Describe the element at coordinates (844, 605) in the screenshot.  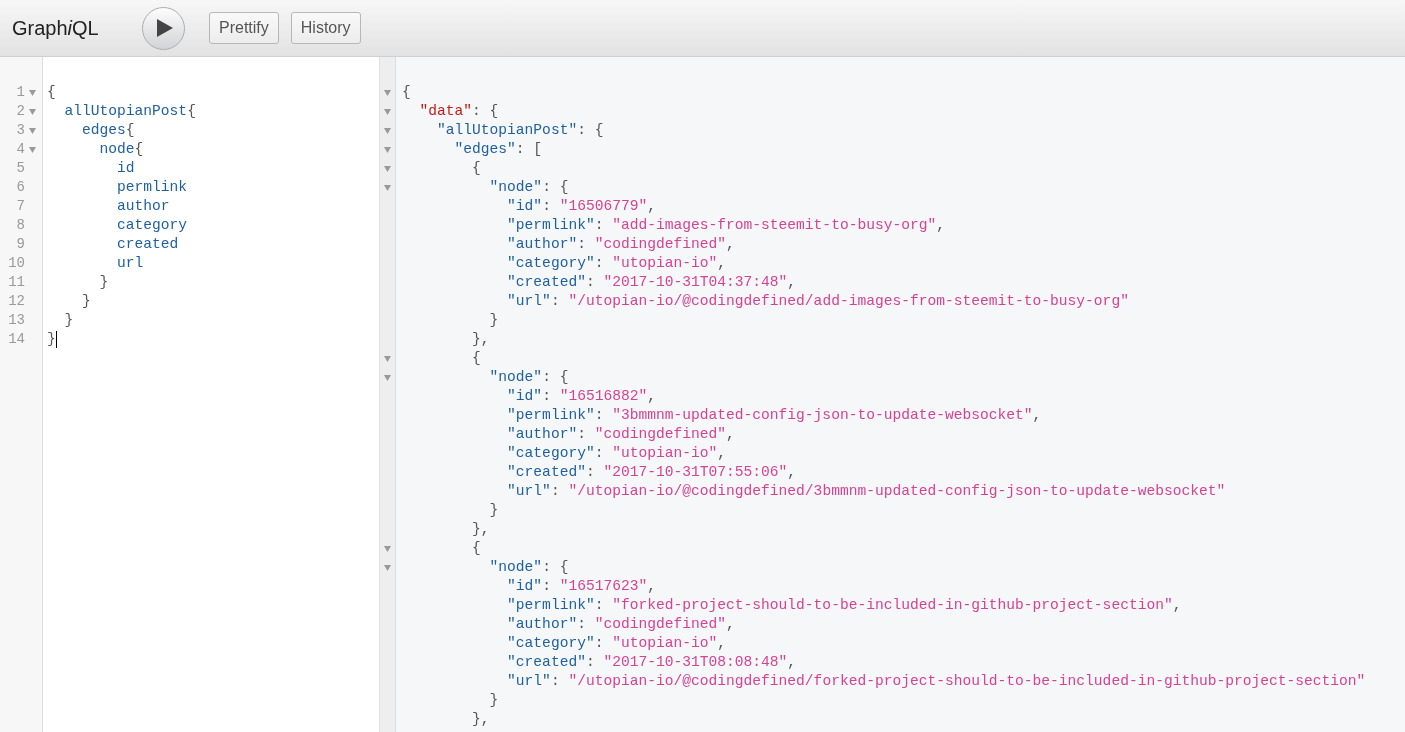
I see `code-line: "permlink": "forked-project-should-to-be-included-in-github-project-section",` at that location.